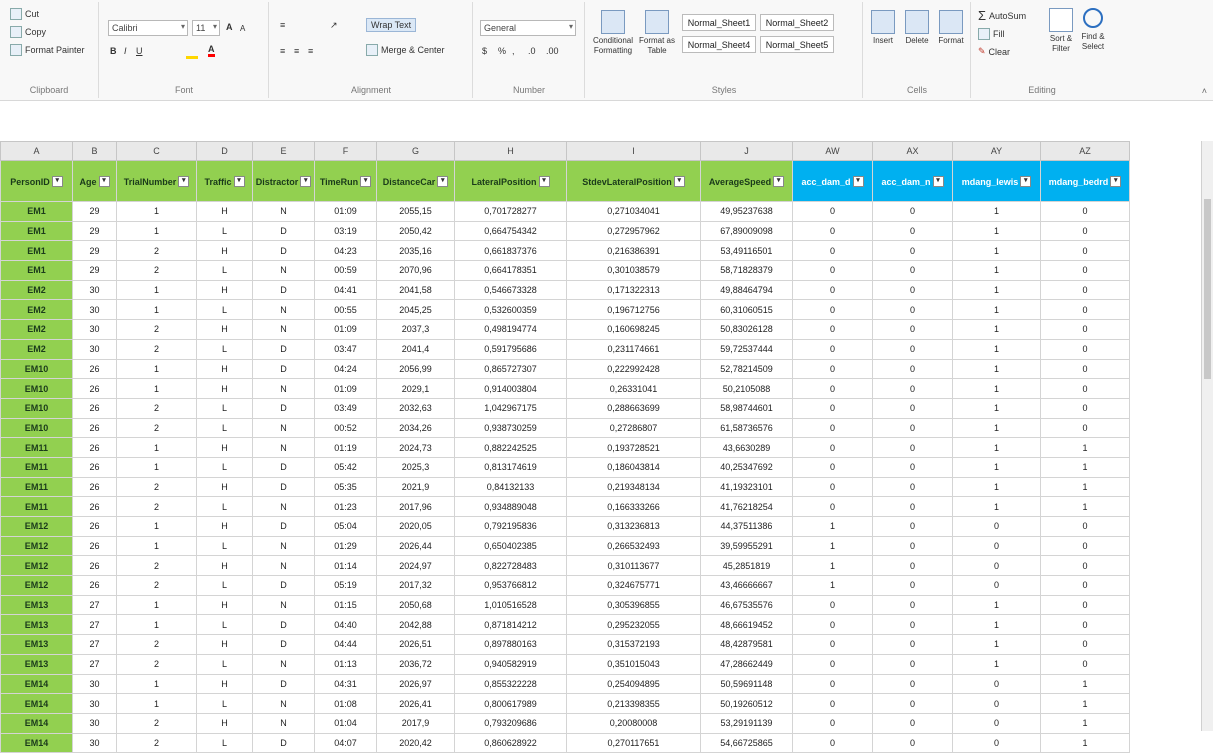  Describe the element at coordinates (1207, 289) in the screenshot. I see `scrollbar-thumb` at that location.